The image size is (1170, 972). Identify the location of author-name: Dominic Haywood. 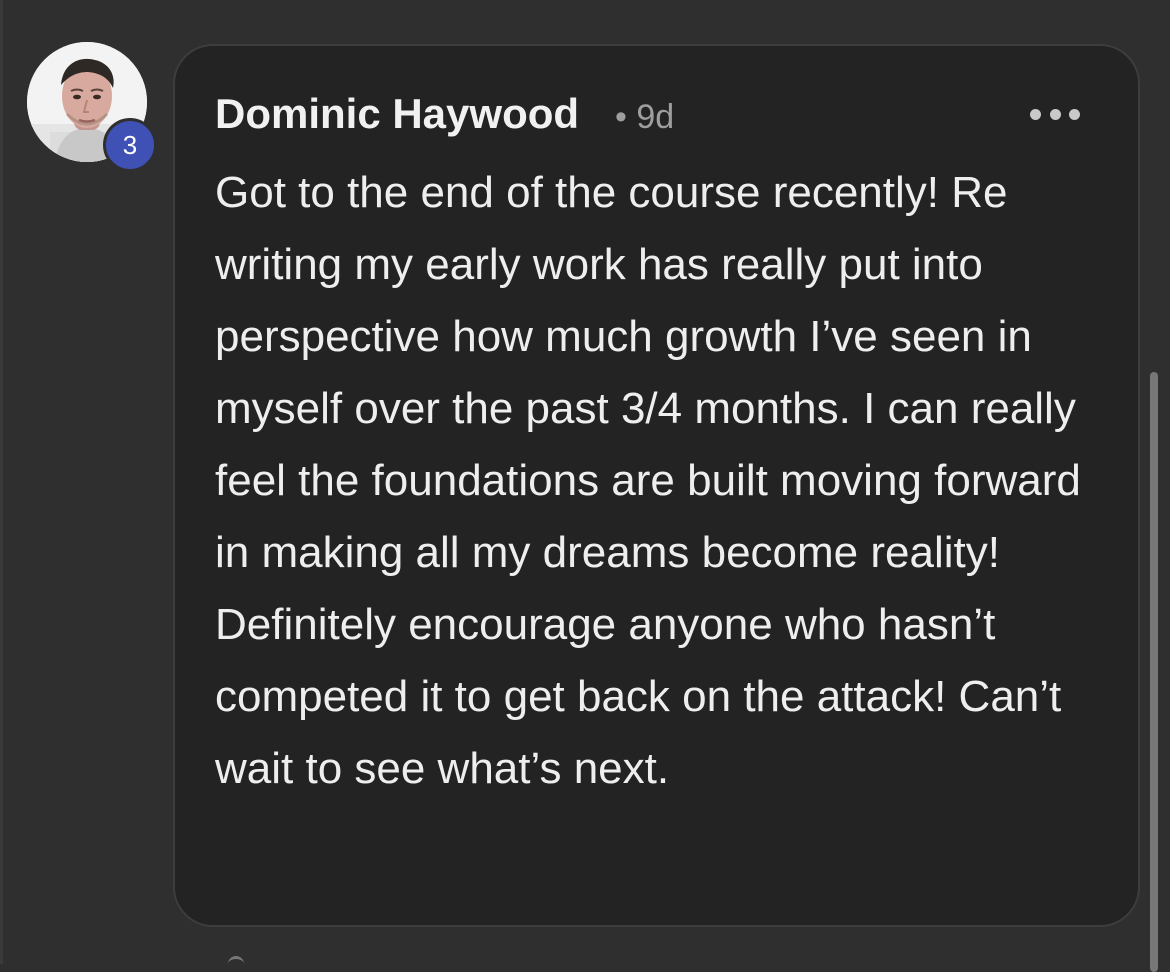
(397, 114).